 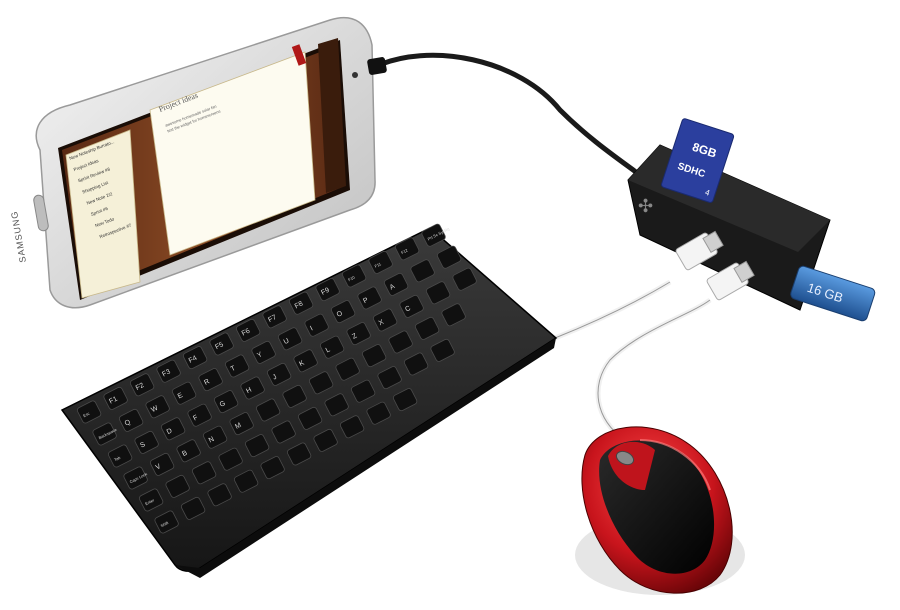 I want to click on usb-otg-plug, so click(x=377, y=66).